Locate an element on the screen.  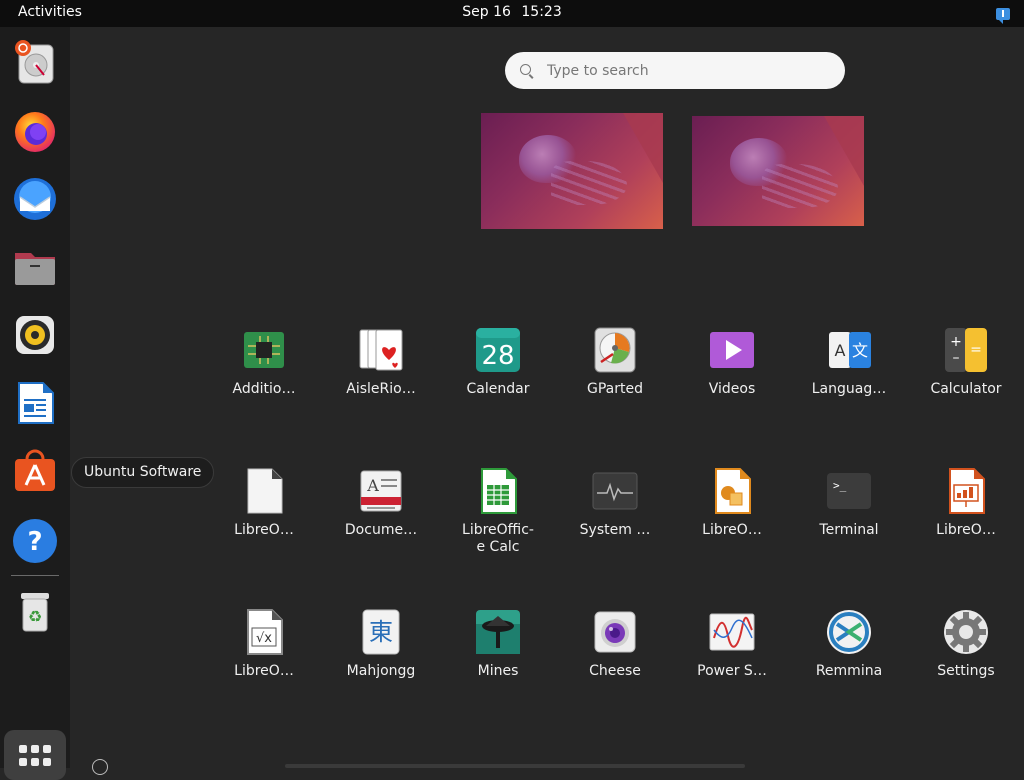
app-label: LibreOffic- e Calc is located at coordinates (498, 538).